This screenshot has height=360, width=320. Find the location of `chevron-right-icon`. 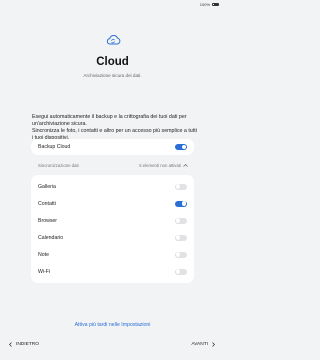

chevron-right-icon is located at coordinates (213, 344).